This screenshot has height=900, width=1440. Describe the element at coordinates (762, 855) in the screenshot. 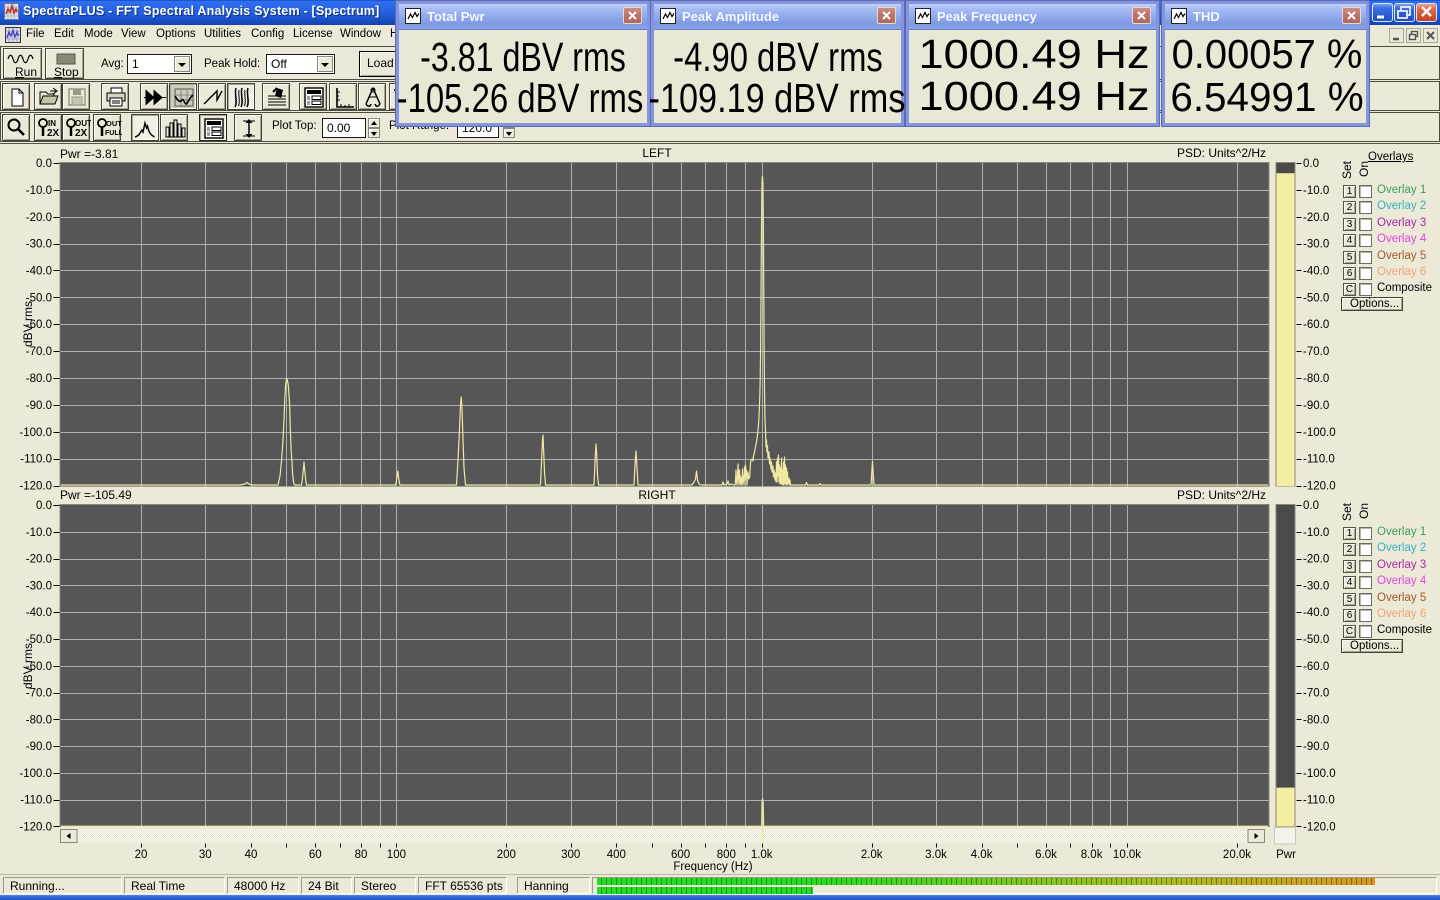

I see `svg-text: 1.0k` at that location.